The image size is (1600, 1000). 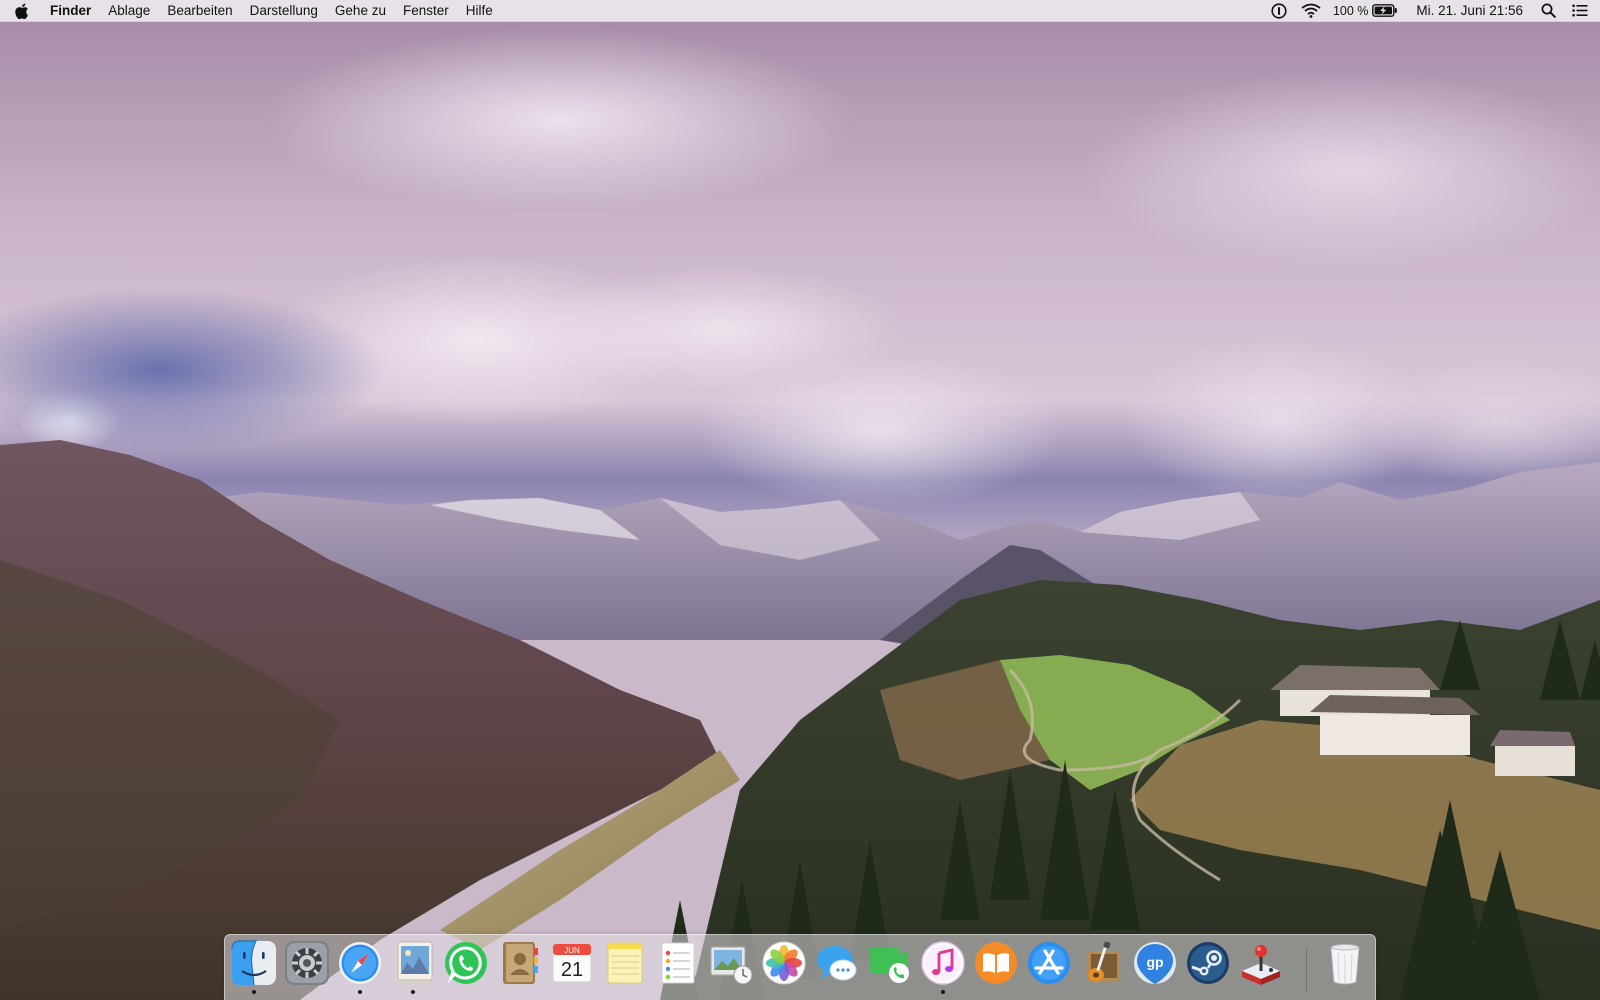 I want to click on menu-darstellung: Darstellung, so click(x=283, y=11).